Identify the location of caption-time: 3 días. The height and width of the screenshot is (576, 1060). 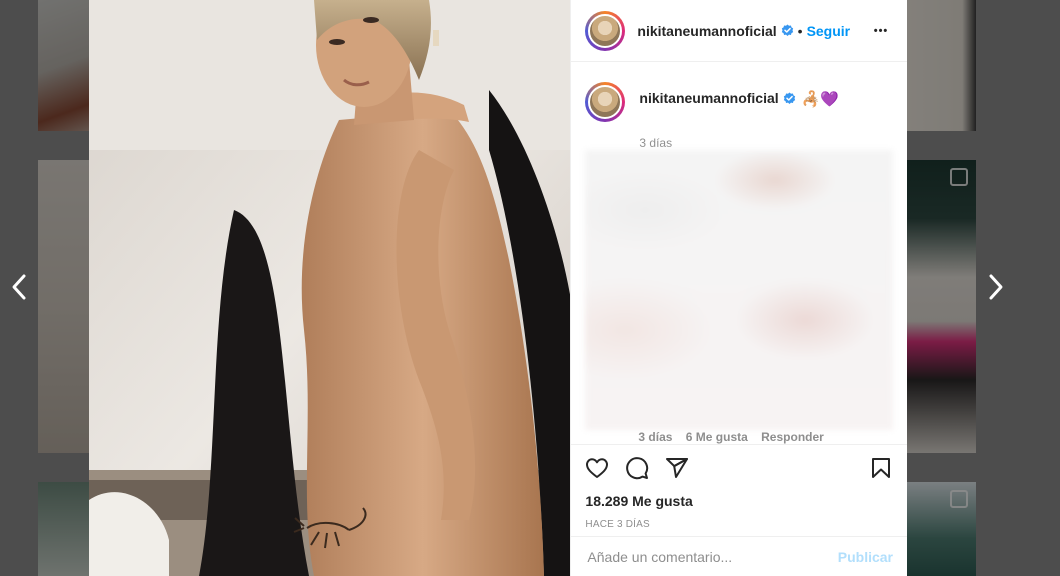
(773, 143).